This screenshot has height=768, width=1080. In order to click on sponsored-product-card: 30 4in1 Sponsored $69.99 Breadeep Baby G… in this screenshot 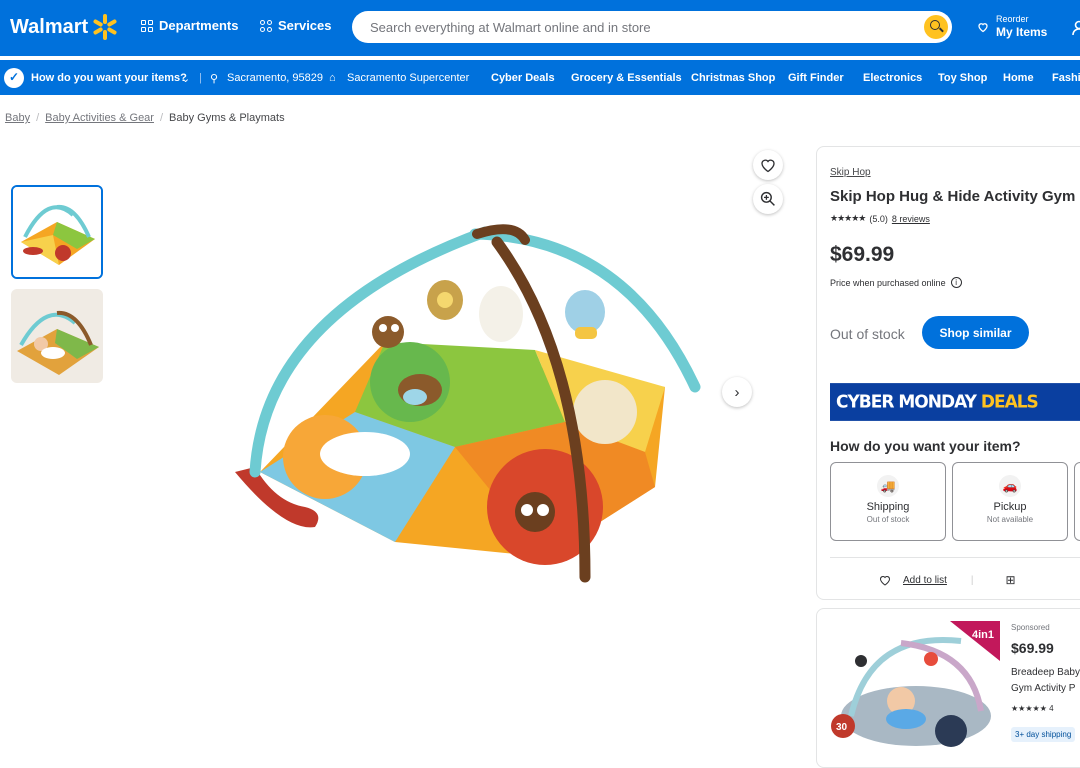, I will do `click(948, 688)`.